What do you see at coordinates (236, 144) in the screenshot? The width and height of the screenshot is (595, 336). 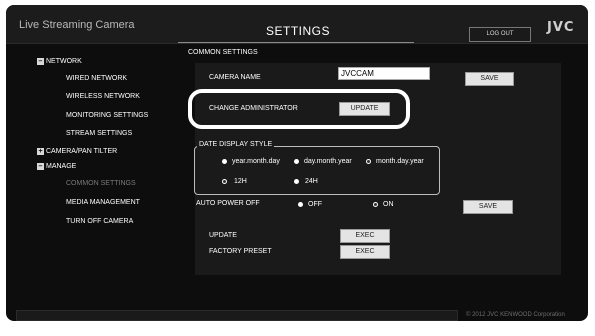 I see `date-display-style-label: DATE DISPLAY STYLE` at bounding box center [236, 144].